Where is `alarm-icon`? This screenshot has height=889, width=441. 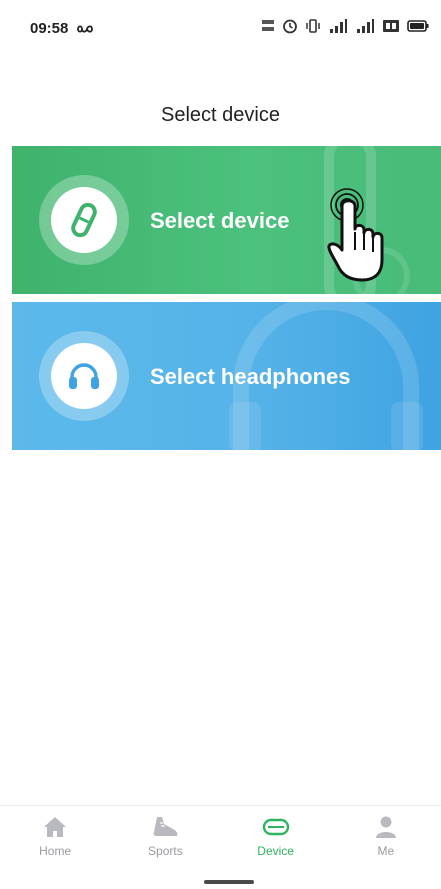 alarm-icon is located at coordinates (290, 26).